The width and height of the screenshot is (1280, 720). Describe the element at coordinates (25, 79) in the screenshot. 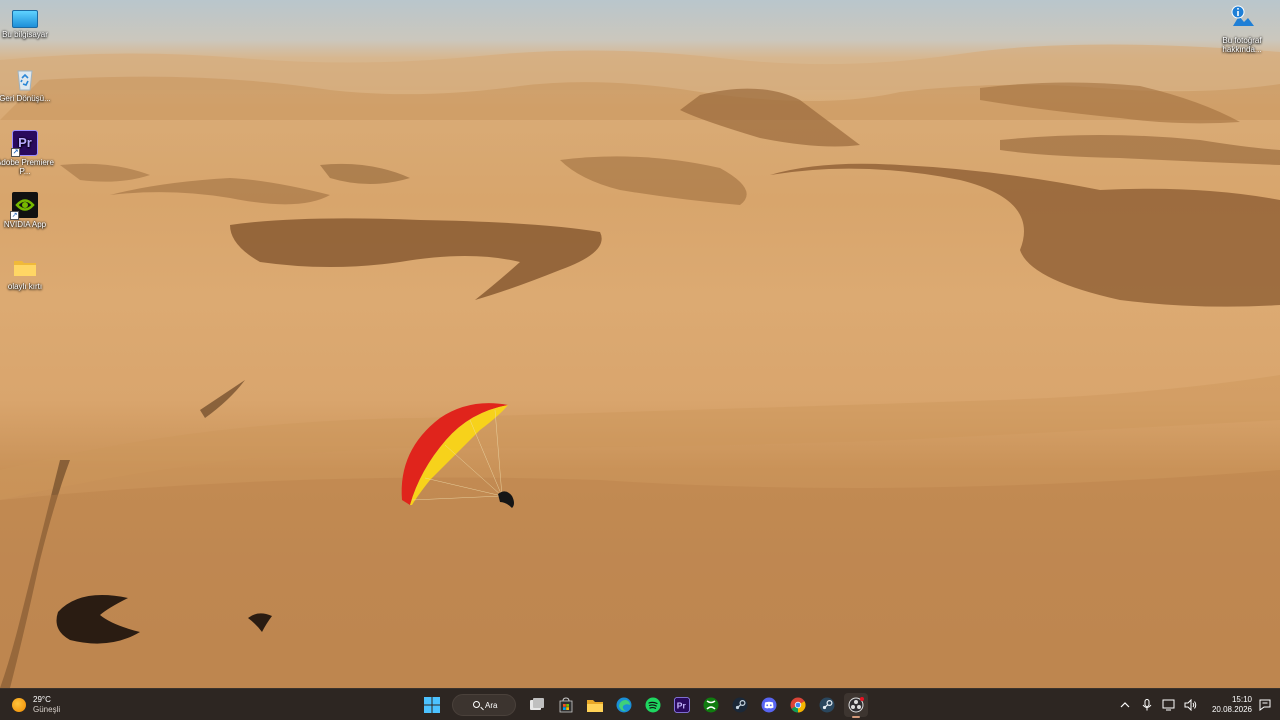

I see `recycle-bin-icon` at that location.